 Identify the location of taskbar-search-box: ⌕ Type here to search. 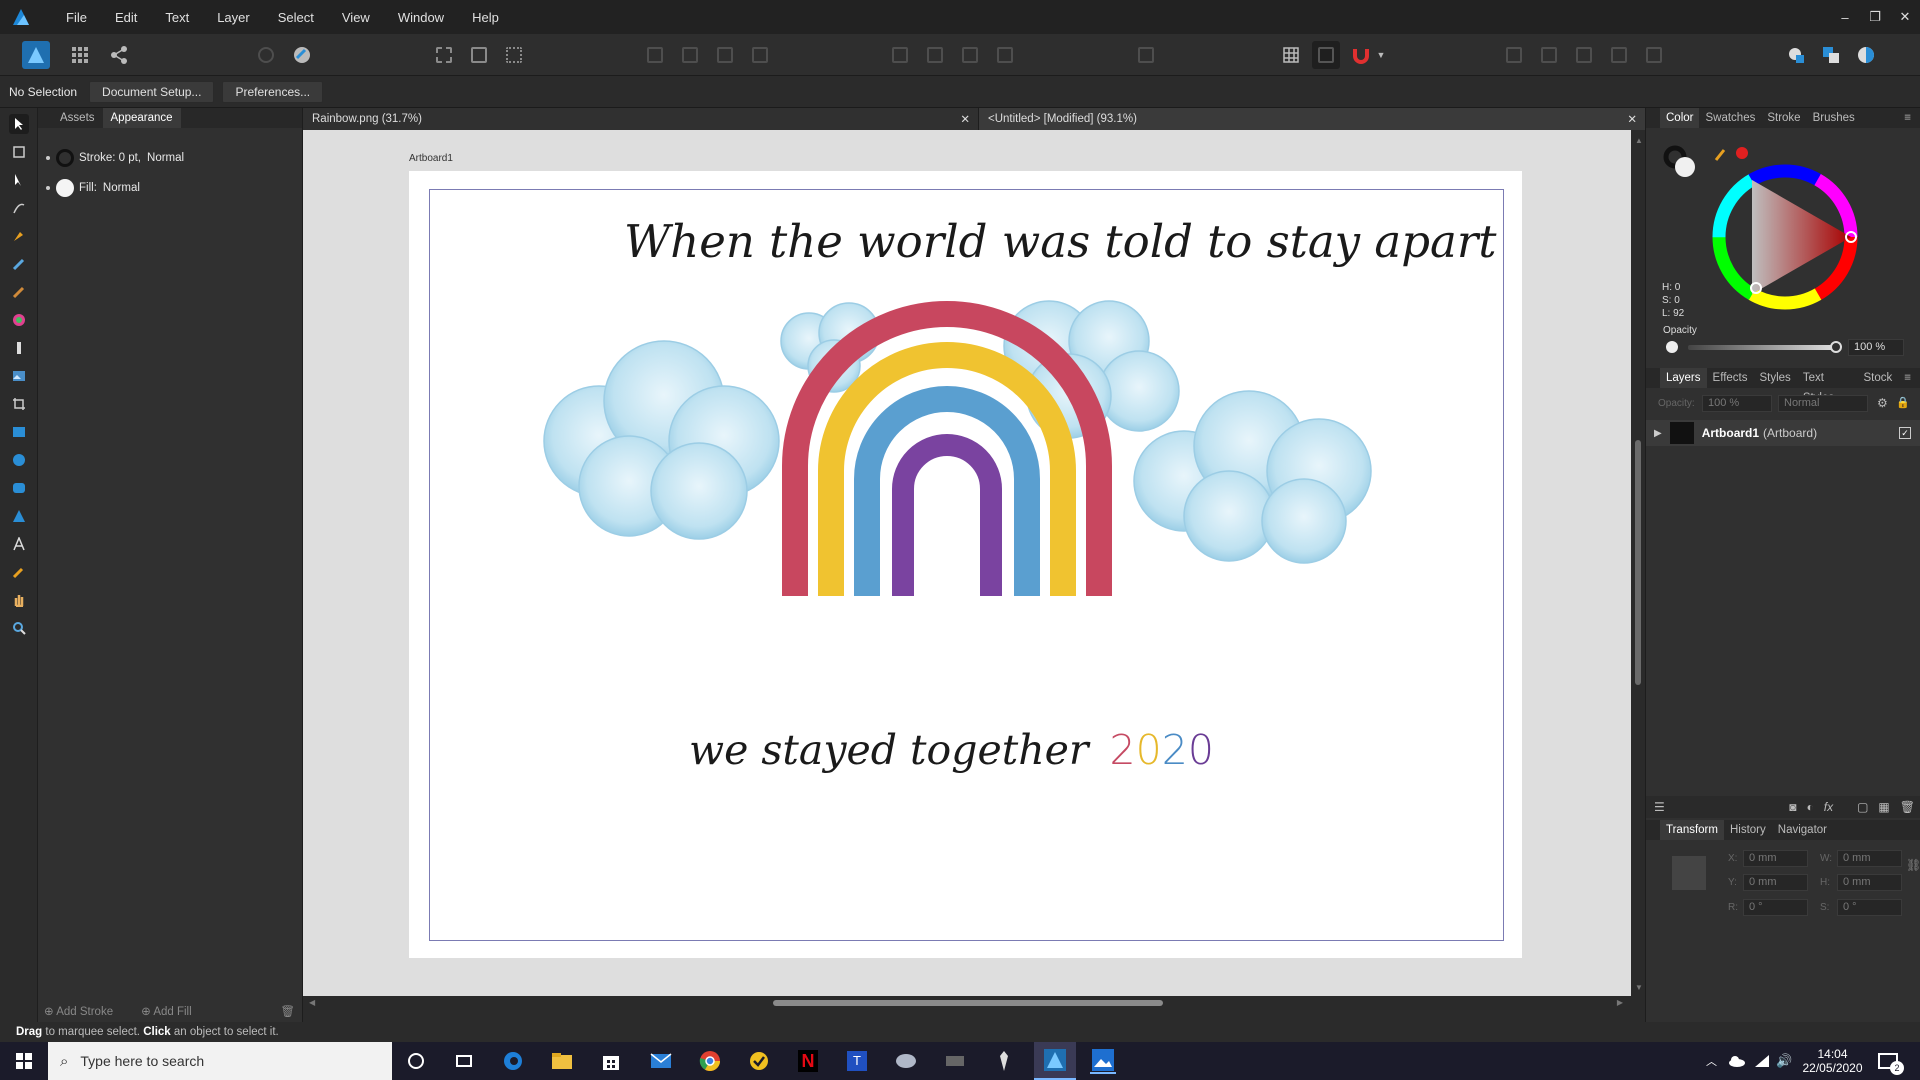
(220, 1061).